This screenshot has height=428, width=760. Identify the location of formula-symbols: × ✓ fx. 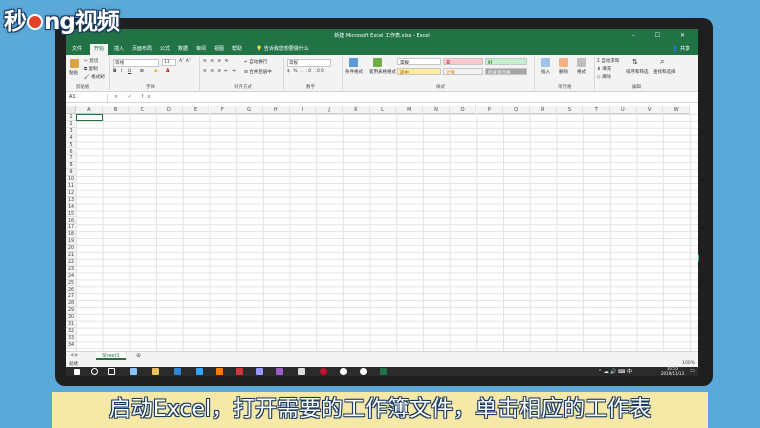
(134, 97).